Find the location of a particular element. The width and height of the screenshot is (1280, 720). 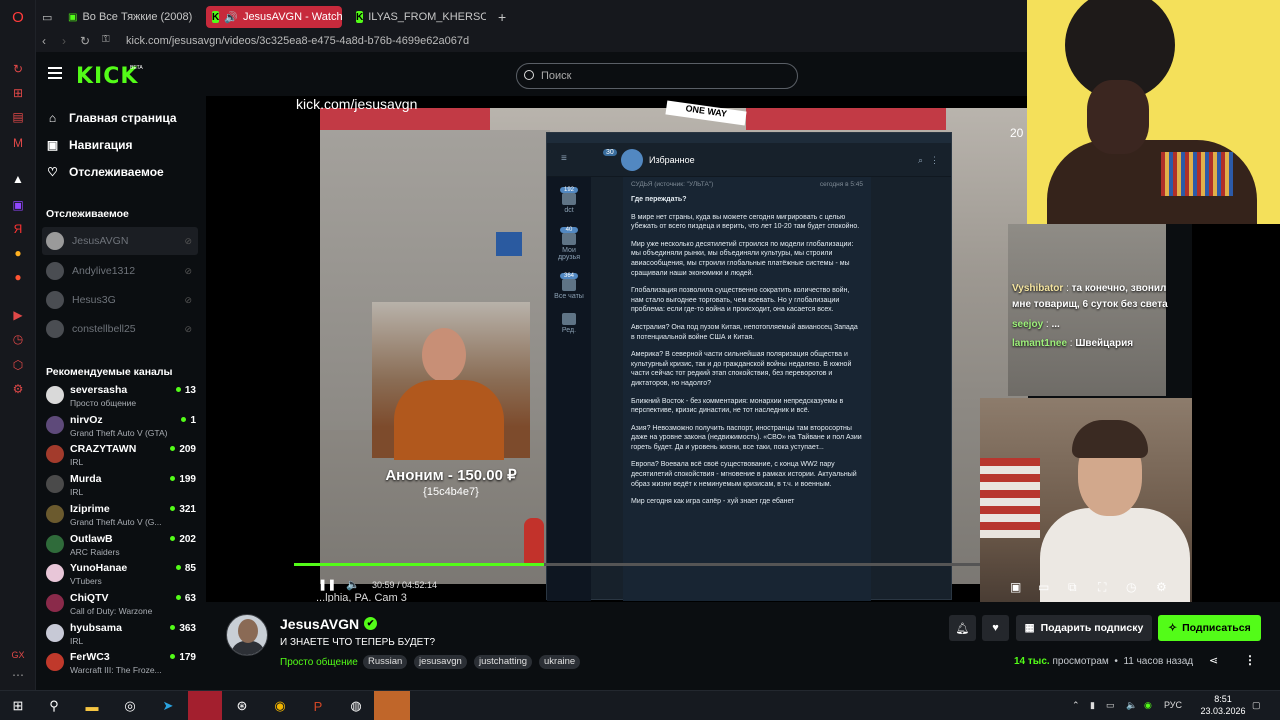

steam-icon: ◎ is located at coordinates (130, 706).